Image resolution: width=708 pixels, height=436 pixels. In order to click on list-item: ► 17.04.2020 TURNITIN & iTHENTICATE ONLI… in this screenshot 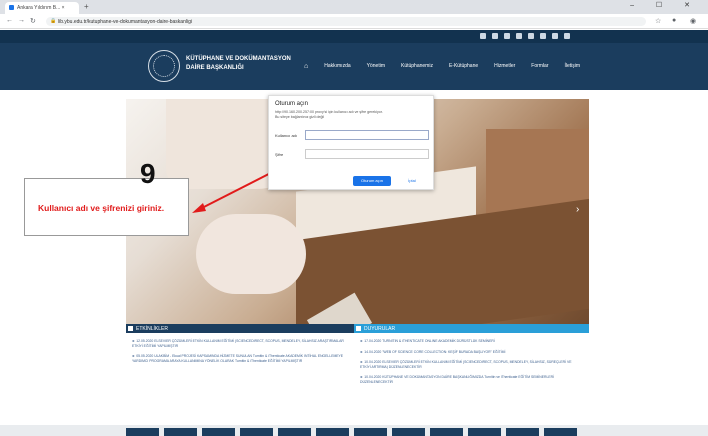, I will do `click(471, 341)`.